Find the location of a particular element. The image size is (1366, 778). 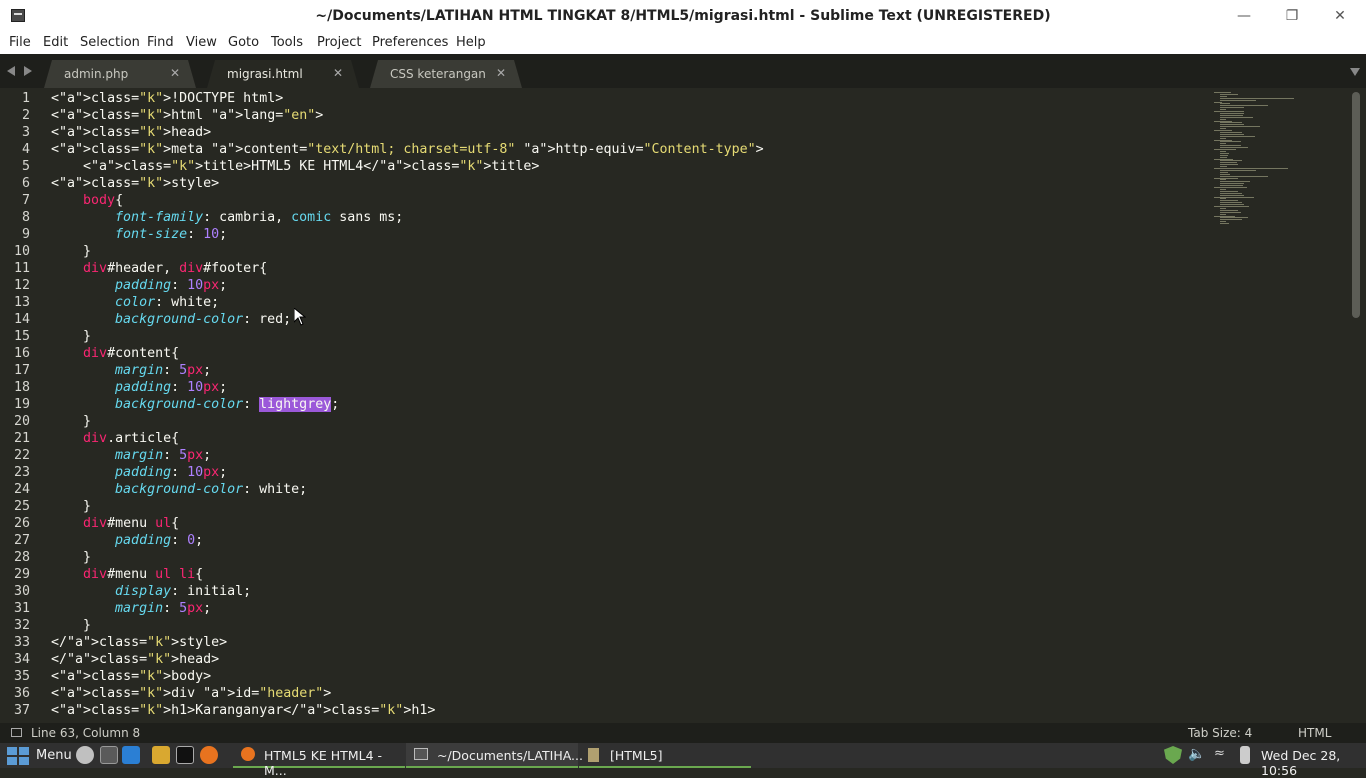

code-line: <"a">class="k">!DOCTYPE html> is located at coordinates (167, 98).